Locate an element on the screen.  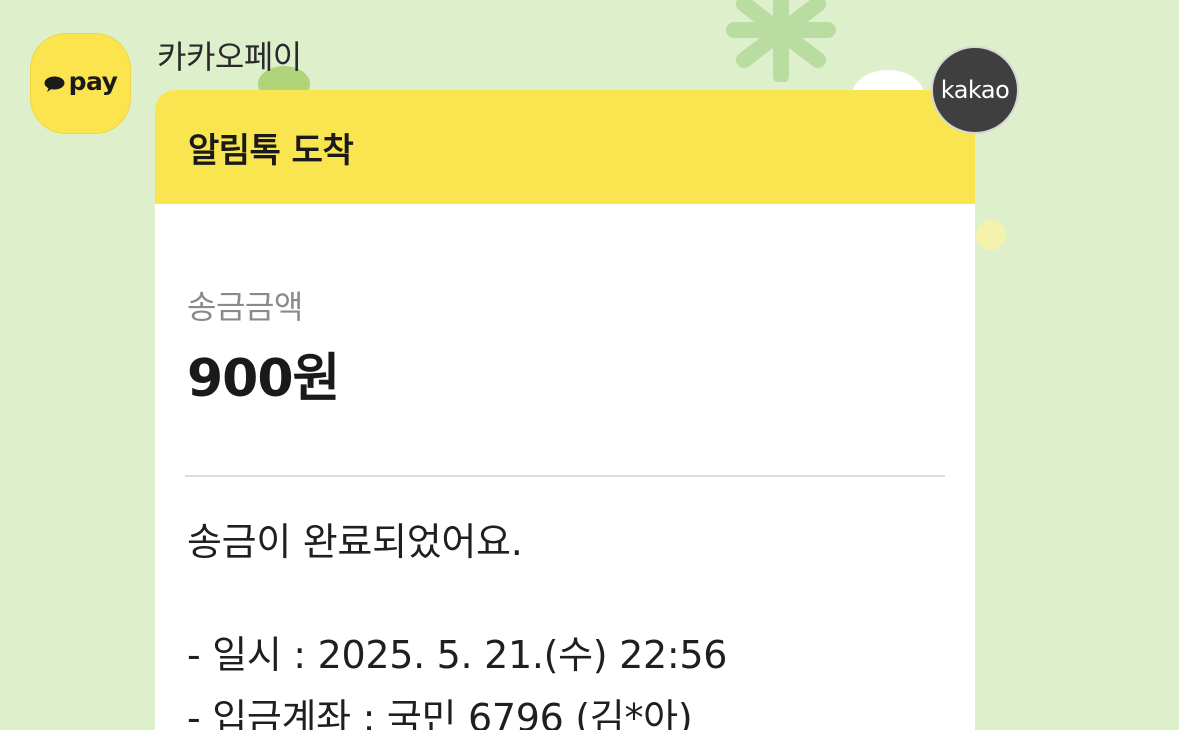
card-header: 알림톡 도착 is located at coordinates (565, 147).